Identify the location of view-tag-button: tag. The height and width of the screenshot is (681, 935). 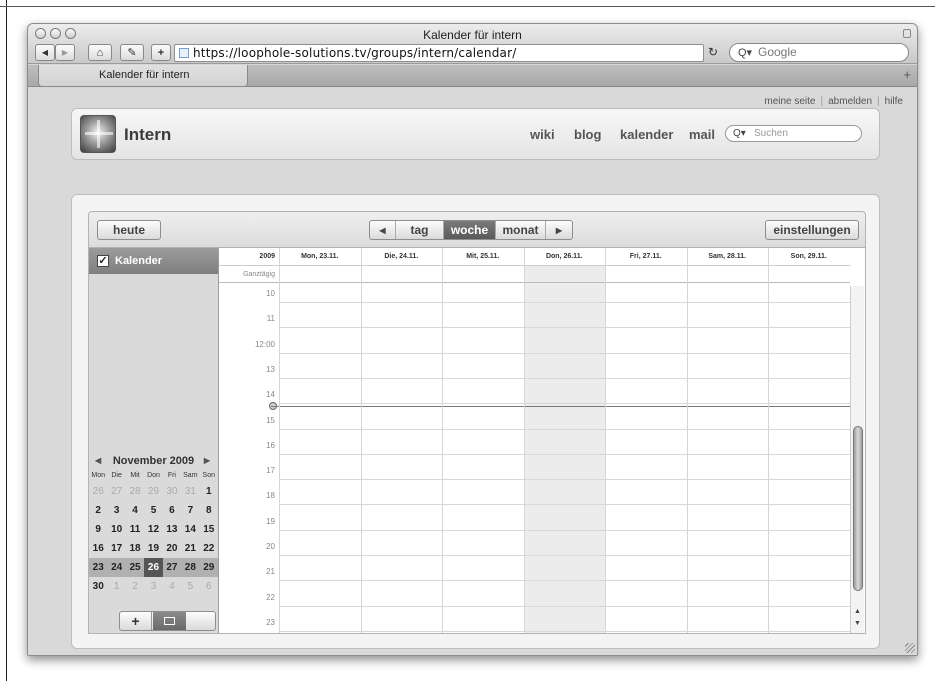
(420, 230).